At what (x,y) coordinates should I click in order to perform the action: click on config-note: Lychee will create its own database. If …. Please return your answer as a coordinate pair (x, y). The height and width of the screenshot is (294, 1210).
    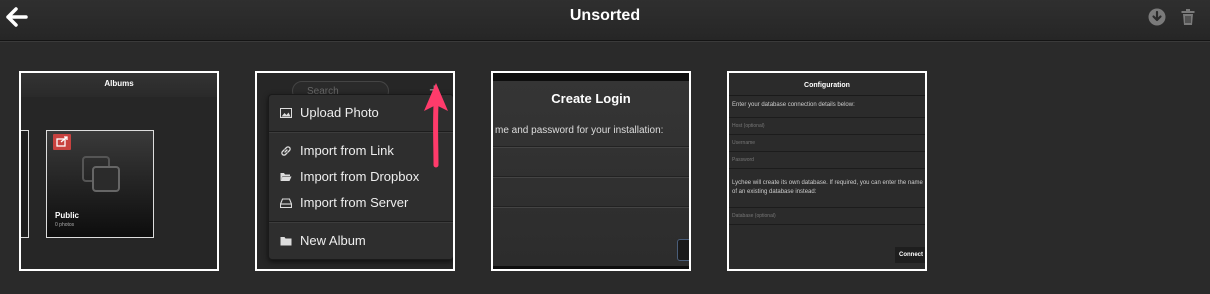
    Looking at the image, I should click on (827, 187).